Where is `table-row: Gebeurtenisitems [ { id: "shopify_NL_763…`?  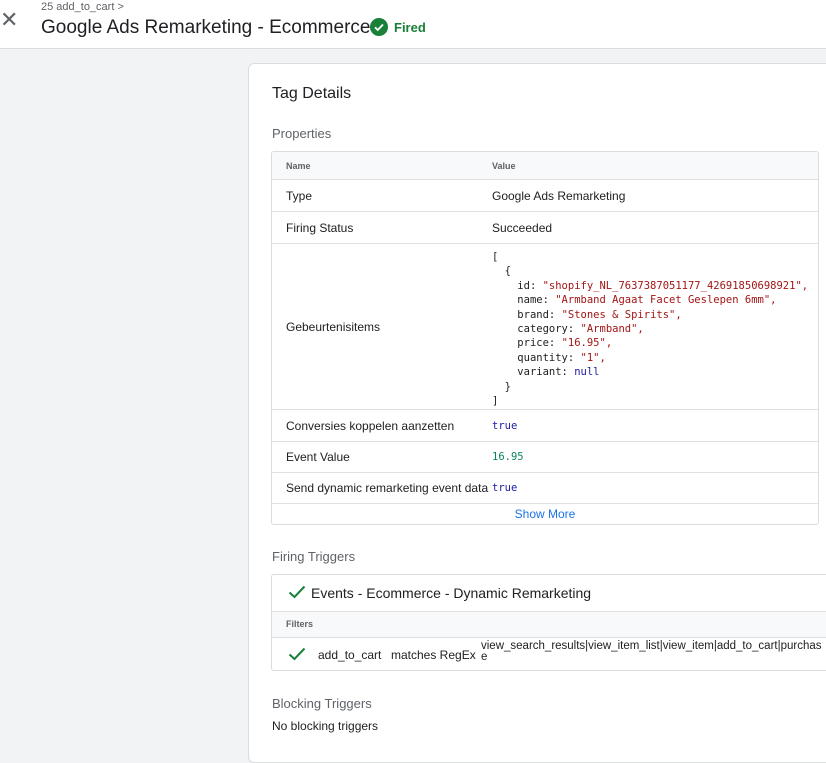 table-row: Gebeurtenisitems [ { id: "shopify_NL_763… is located at coordinates (545, 326).